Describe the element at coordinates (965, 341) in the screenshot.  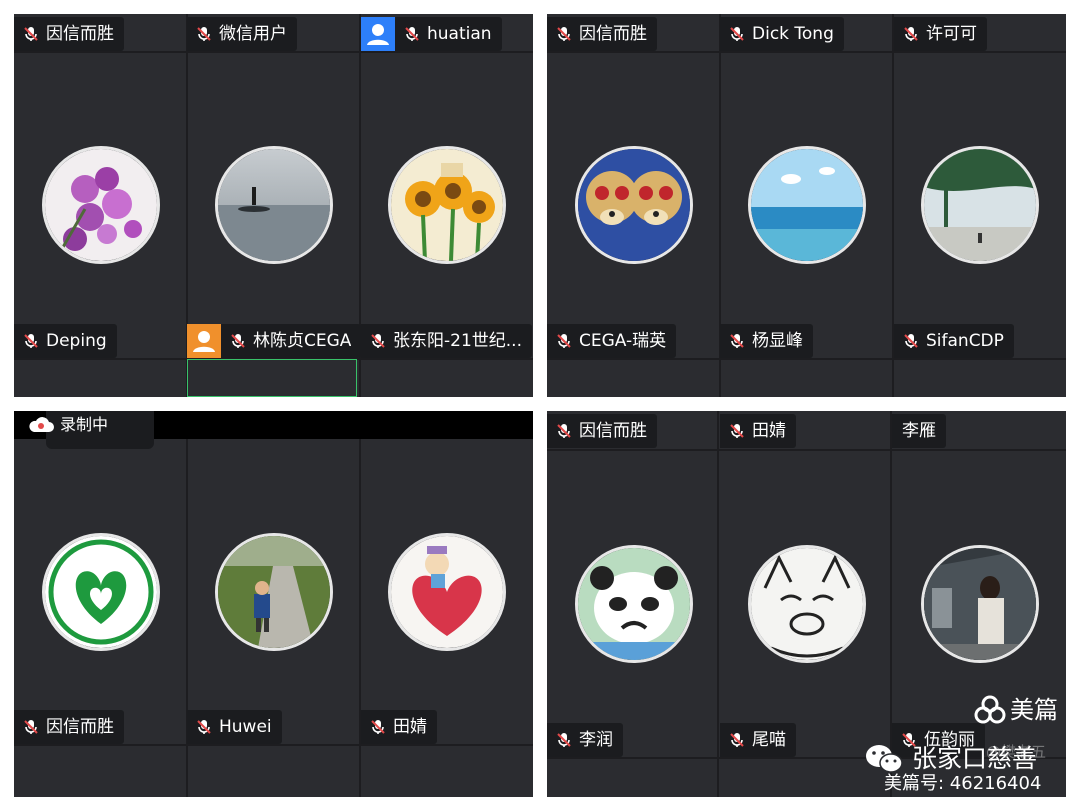
I see `participant-name: SifanCDP` at that location.